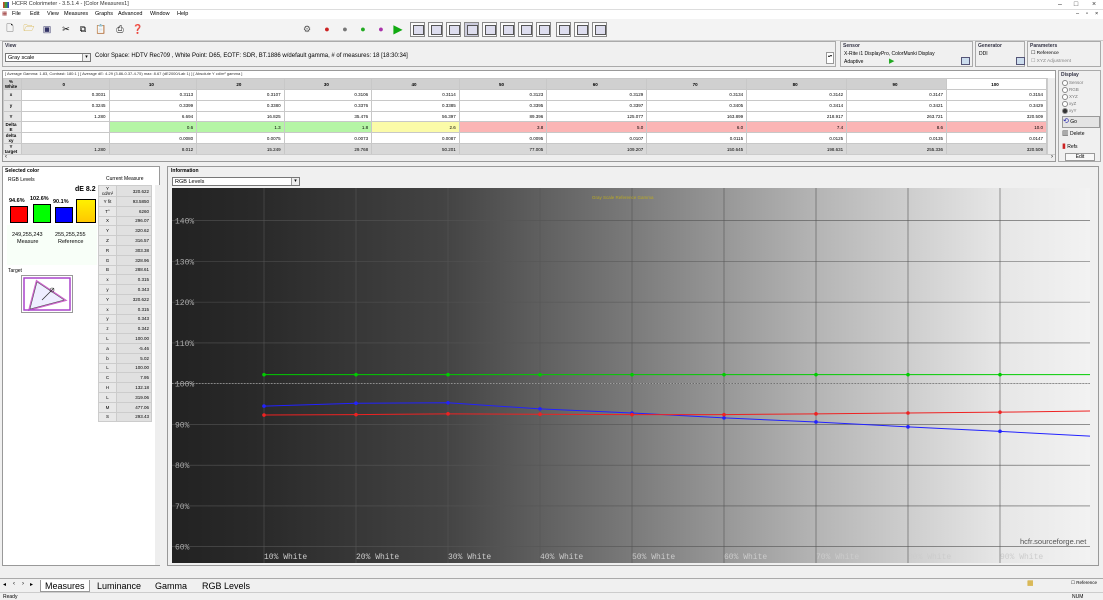 Image resolution: width=1103 pixels, height=600 pixels. What do you see at coordinates (415, 138) in the screenshot?
I see `table-cell: 0.0087` at bounding box center [415, 138].